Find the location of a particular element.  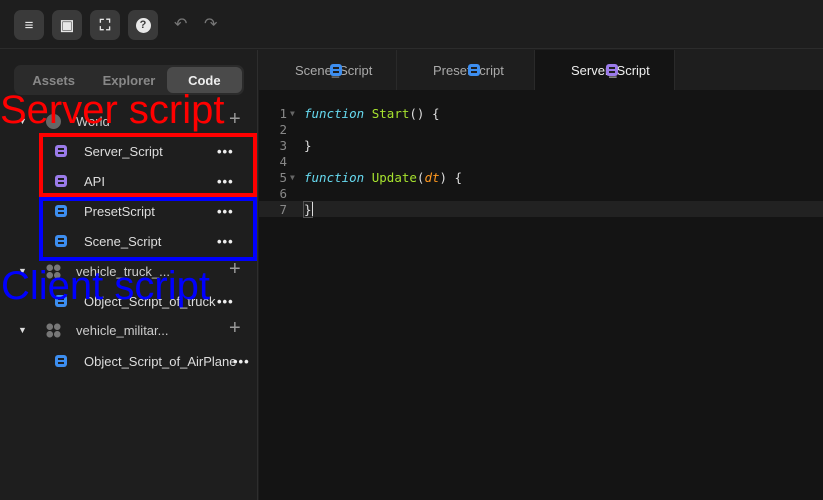

help-icon: ? is located at coordinates (143, 25).